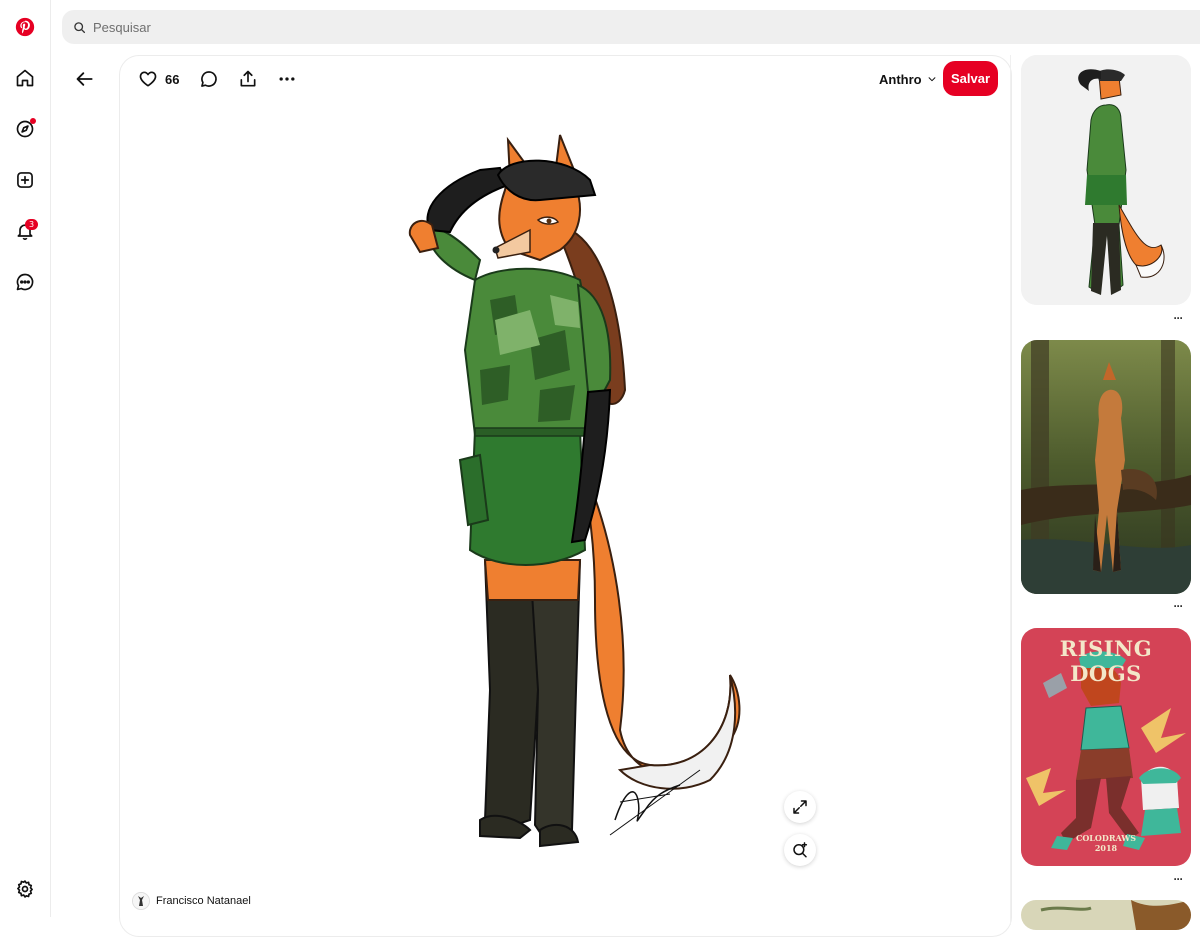 Image resolution: width=1200 pixels, height=937 pixels. Describe the element at coordinates (31, 224) in the screenshot. I see `notification-badge: 3` at that location.